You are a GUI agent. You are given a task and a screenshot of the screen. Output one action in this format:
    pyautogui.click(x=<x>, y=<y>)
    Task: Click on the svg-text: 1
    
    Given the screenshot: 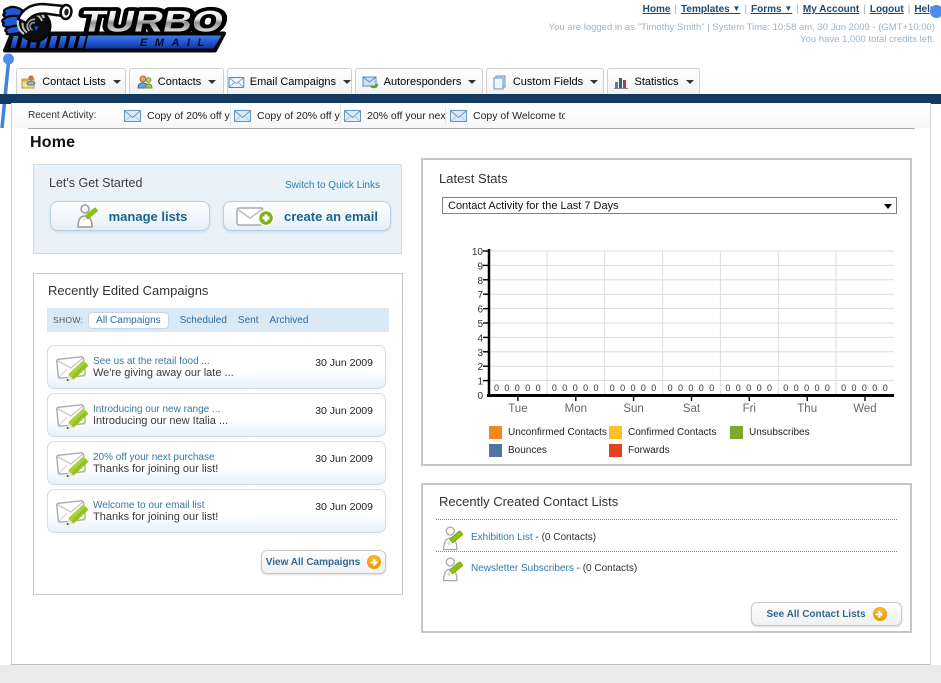 What is the action you would take?
    pyautogui.click(x=480, y=382)
    